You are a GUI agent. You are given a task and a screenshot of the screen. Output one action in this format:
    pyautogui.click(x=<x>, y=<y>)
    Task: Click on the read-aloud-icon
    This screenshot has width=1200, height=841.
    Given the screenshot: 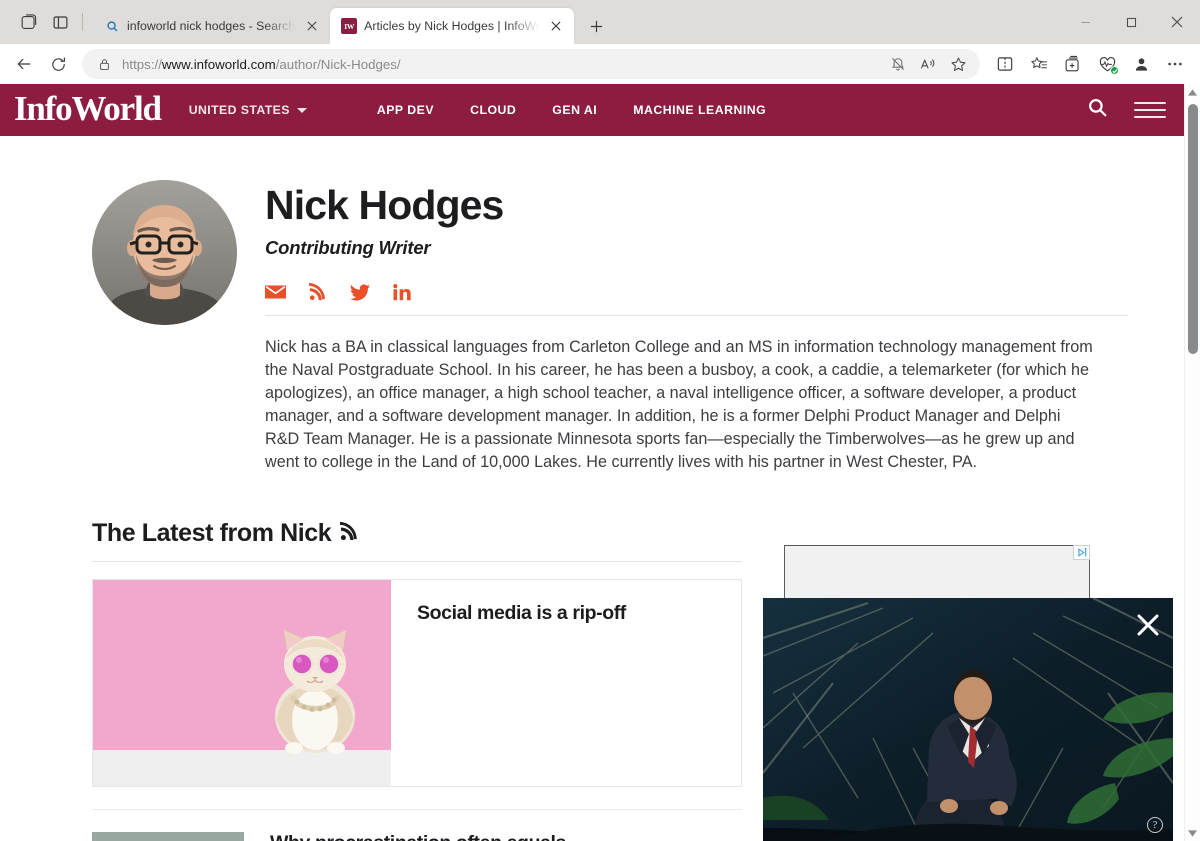 What is the action you would take?
    pyautogui.click(x=928, y=64)
    